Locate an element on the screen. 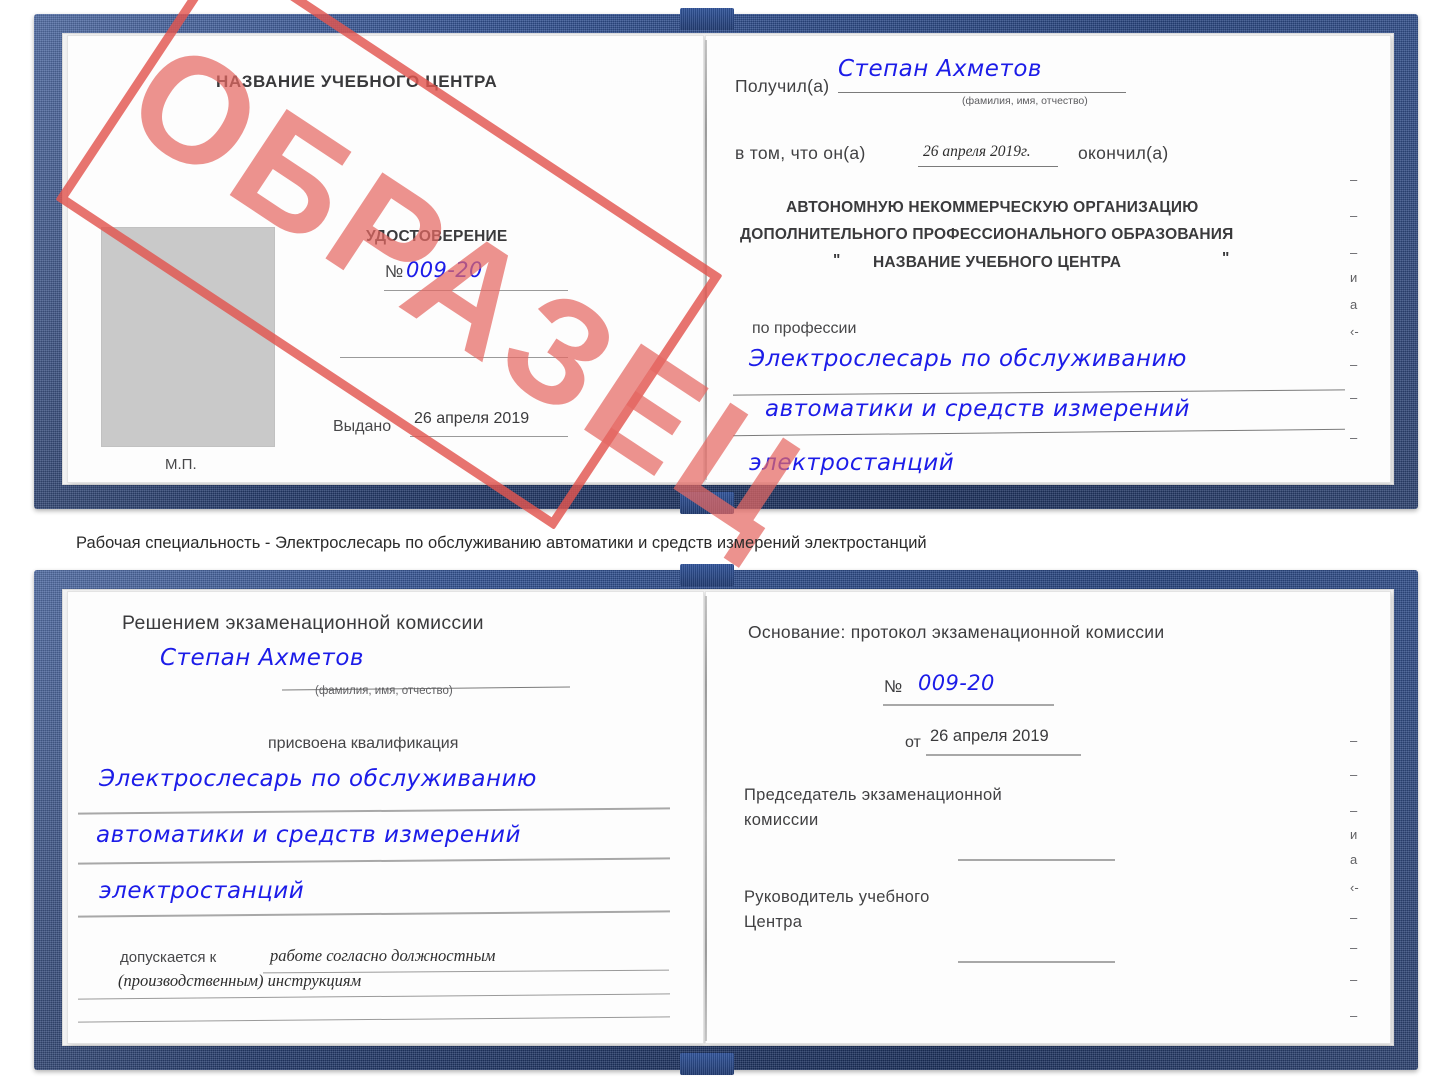 The height and width of the screenshot is (1085, 1448). cert1-received-rule is located at coordinates (982, 92).